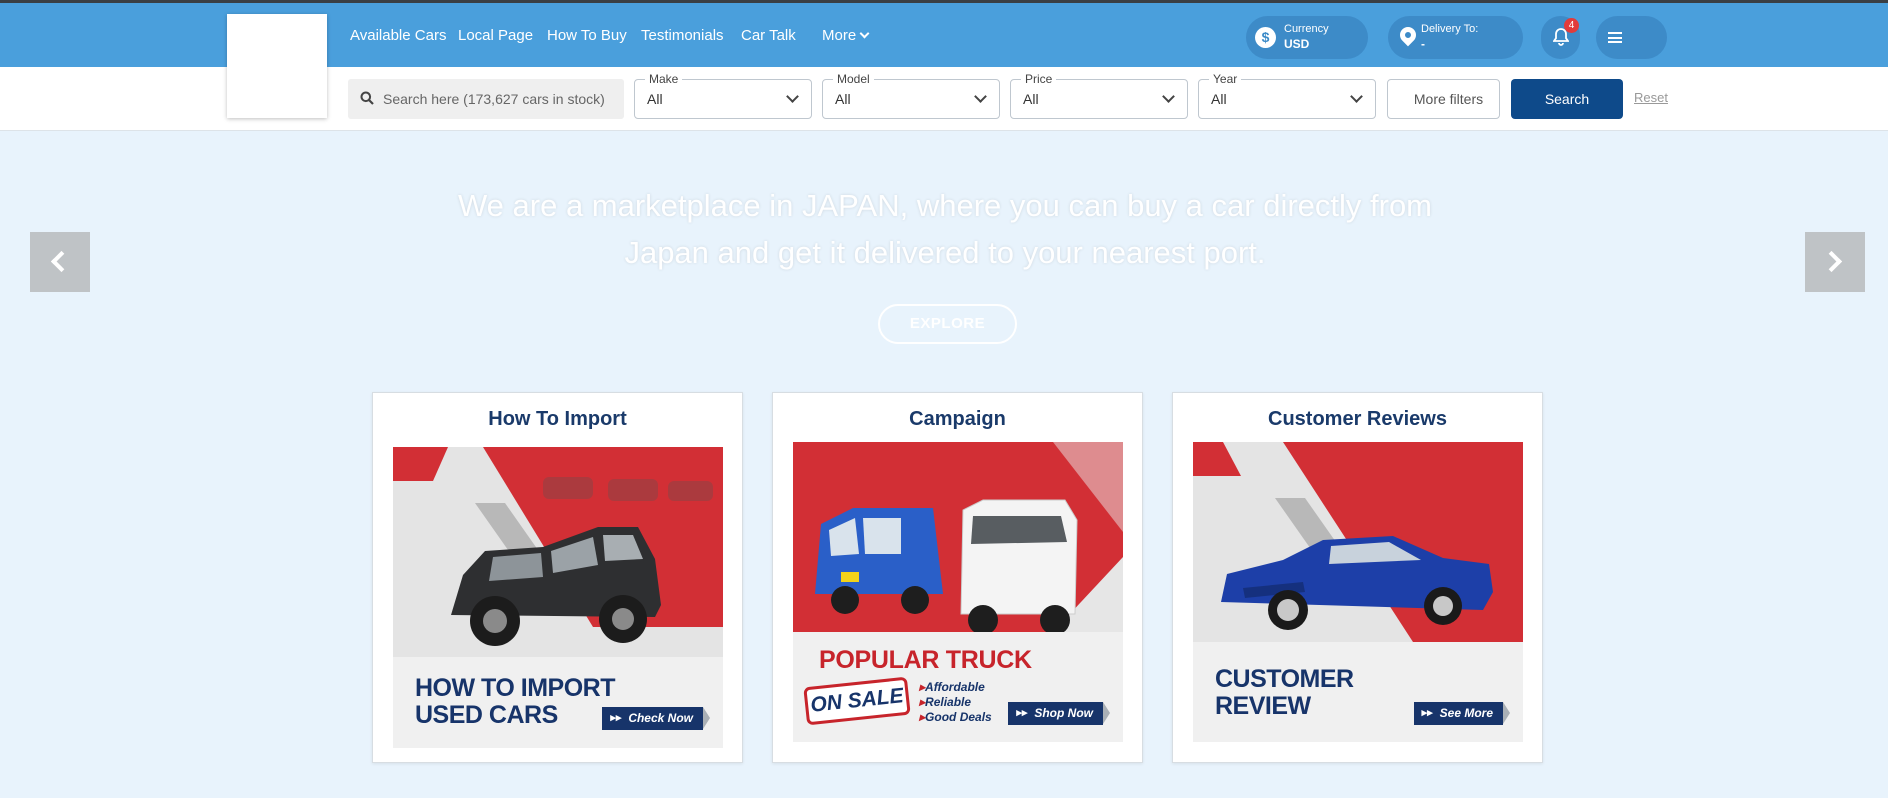 The image size is (1888, 798). Describe the element at coordinates (911, 95) in the screenshot. I see `model-select: Model All` at that location.